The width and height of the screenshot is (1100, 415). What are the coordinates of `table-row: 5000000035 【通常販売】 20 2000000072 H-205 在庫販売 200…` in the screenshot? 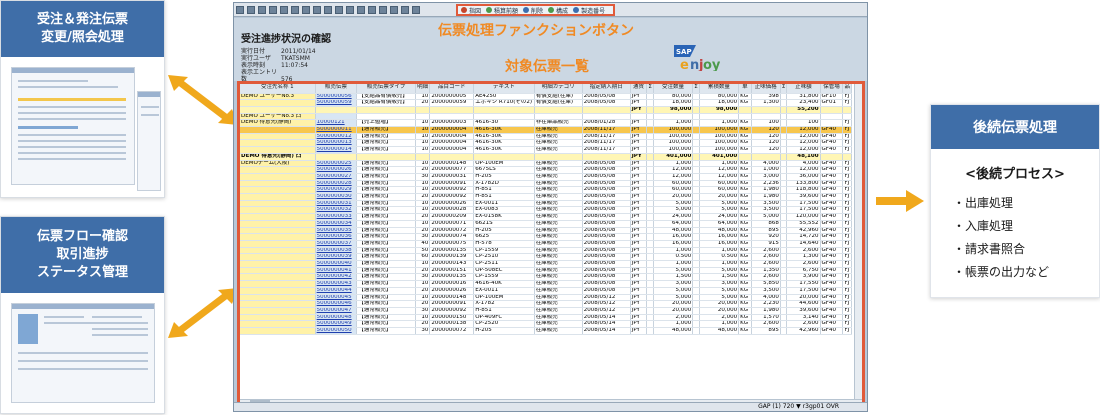 It's located at (546, 231).